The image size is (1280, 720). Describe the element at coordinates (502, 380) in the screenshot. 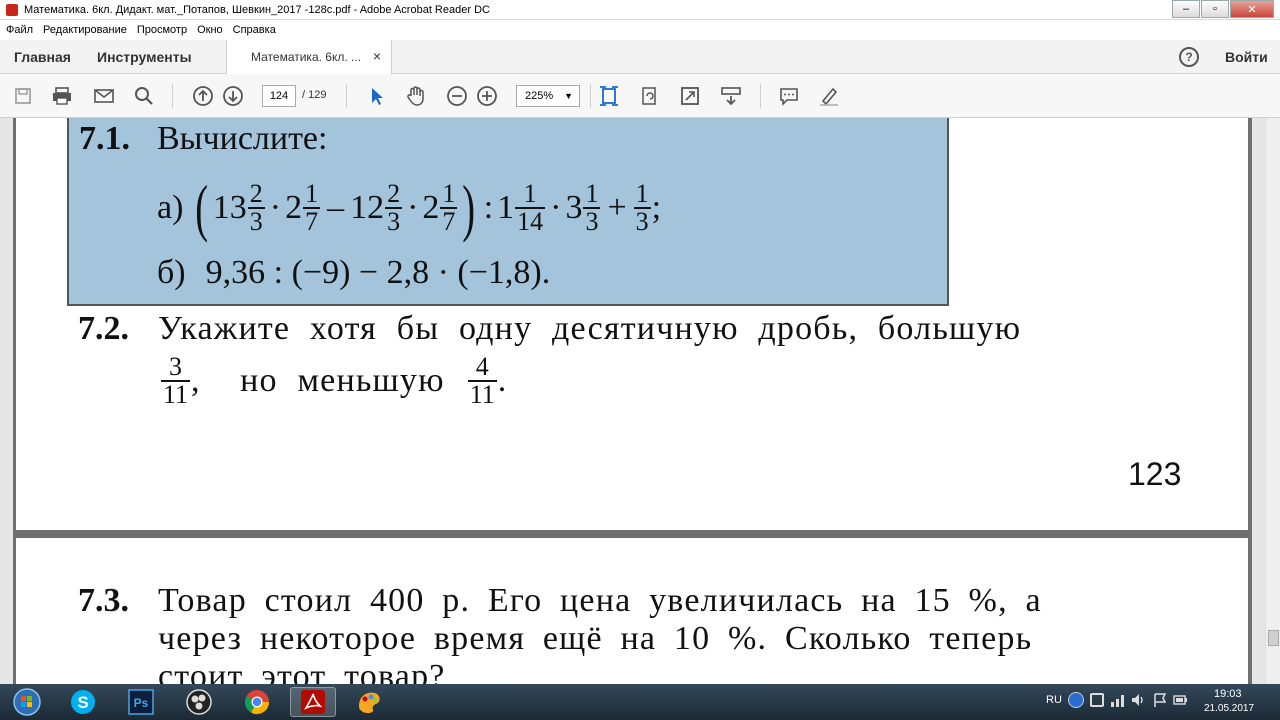

I see `period: .` at that location.